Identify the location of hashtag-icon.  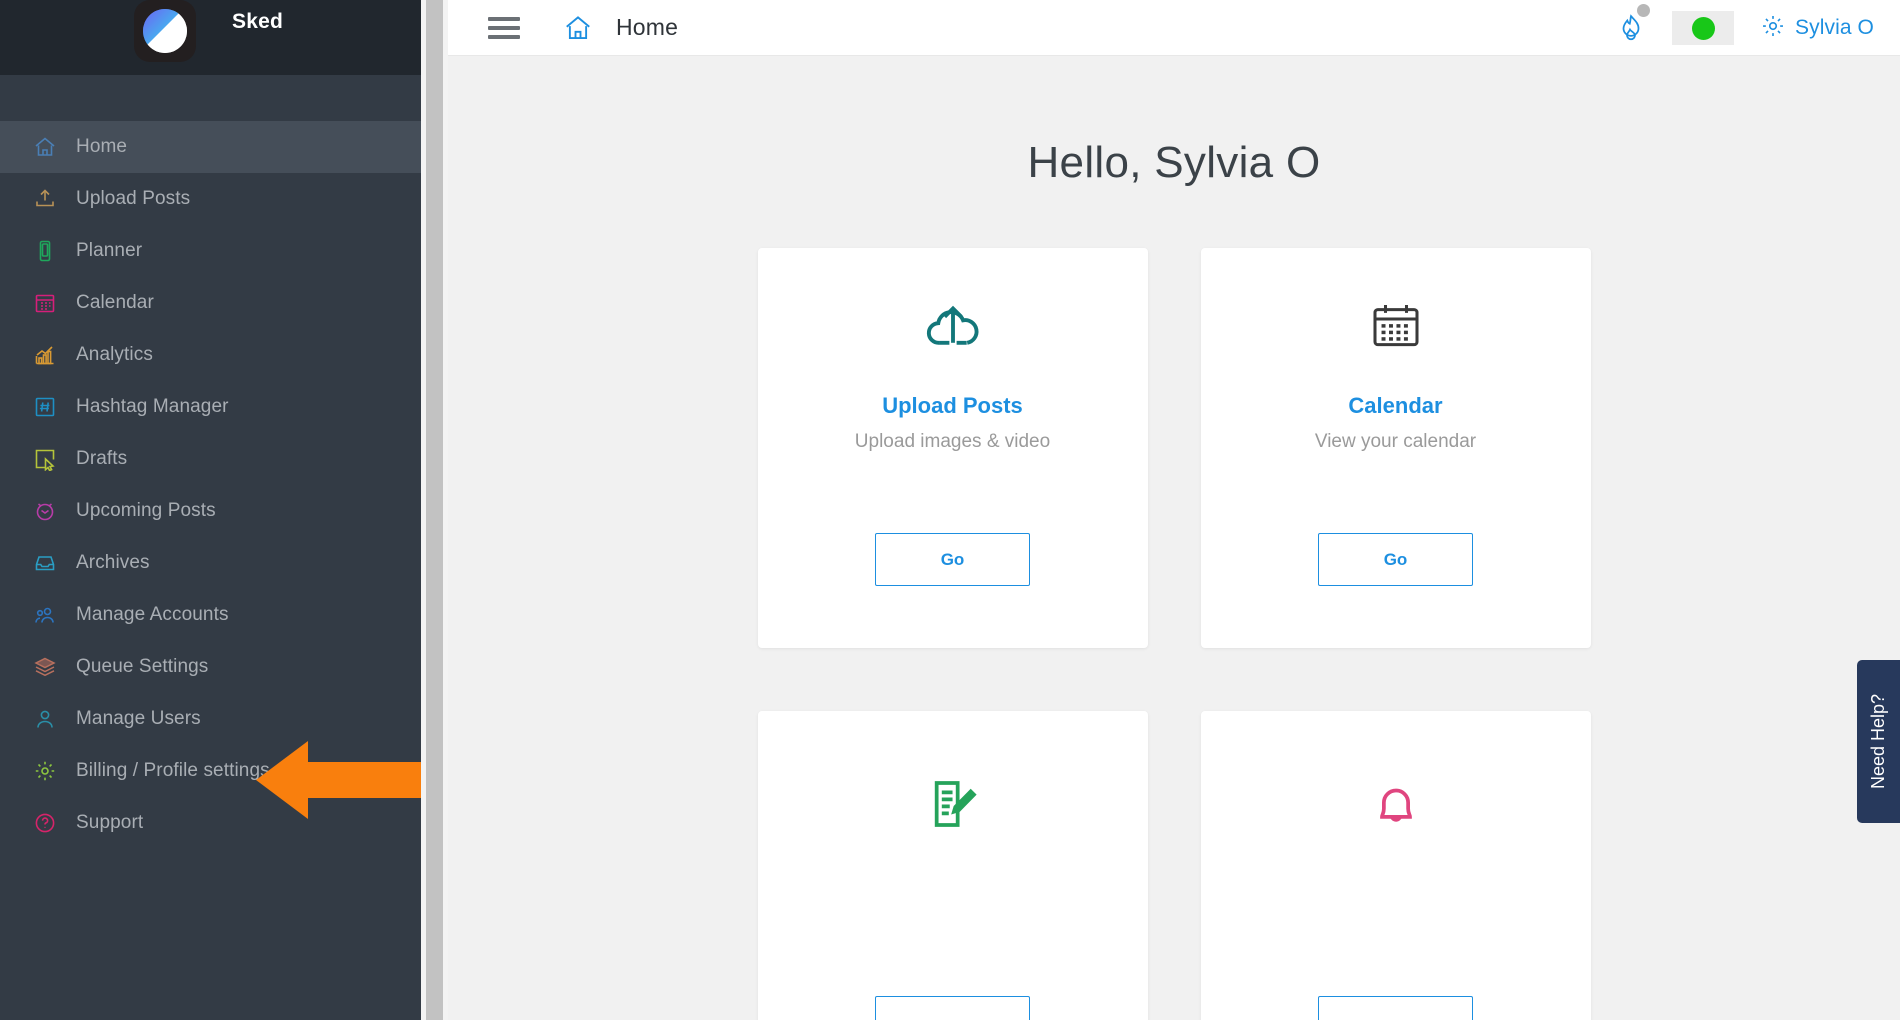
(45, 407).